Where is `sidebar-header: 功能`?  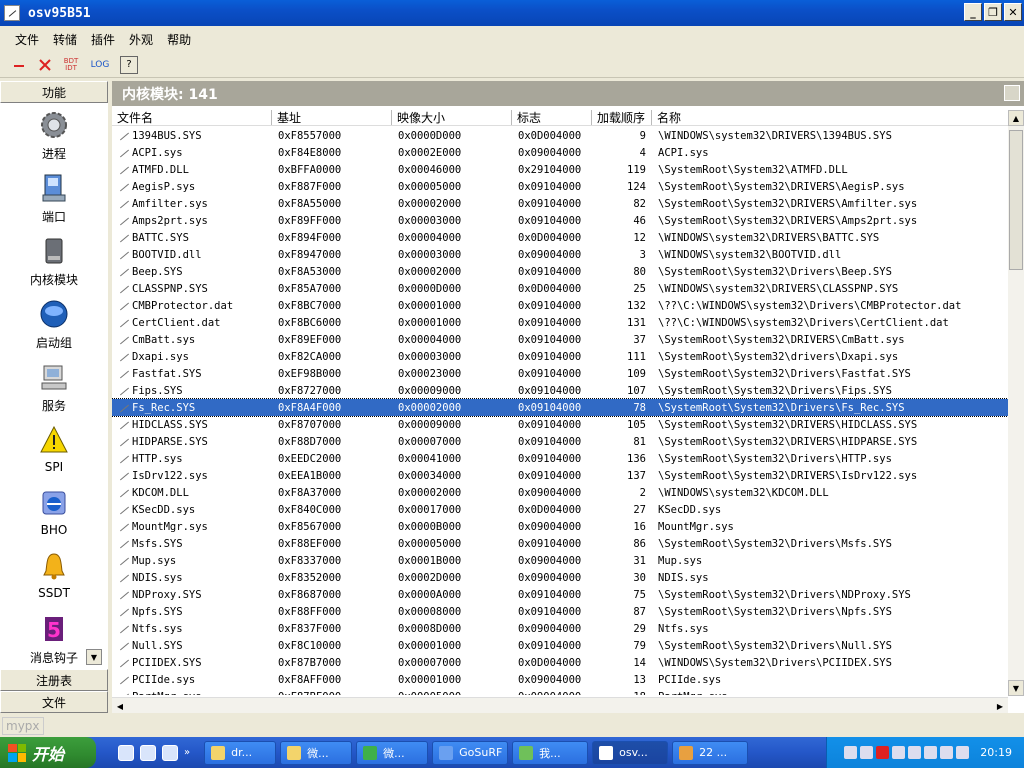
sidebar-header: 功能 is located at coordinates (54, 92).